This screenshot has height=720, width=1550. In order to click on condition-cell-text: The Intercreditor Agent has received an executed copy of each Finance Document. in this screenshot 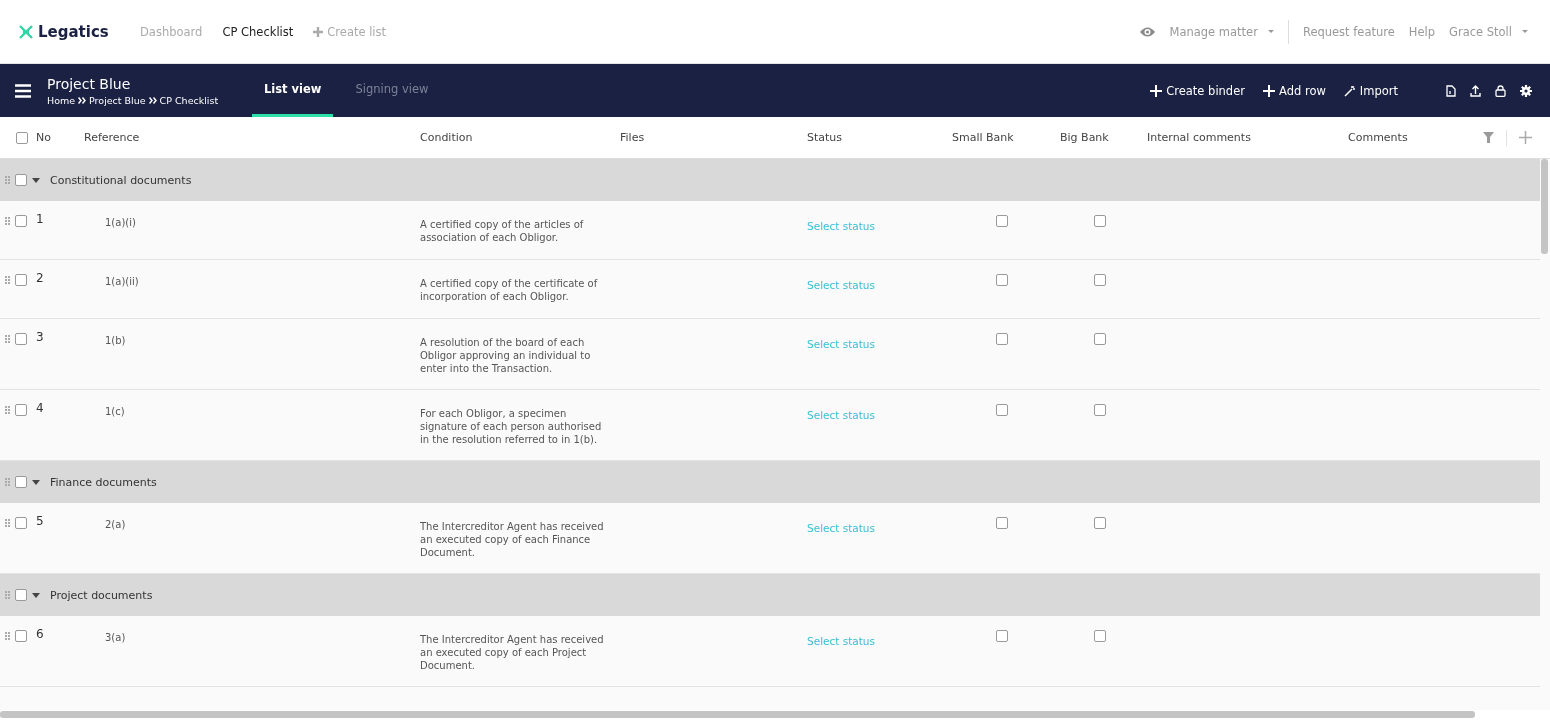, I will do `click(512, 539)`.